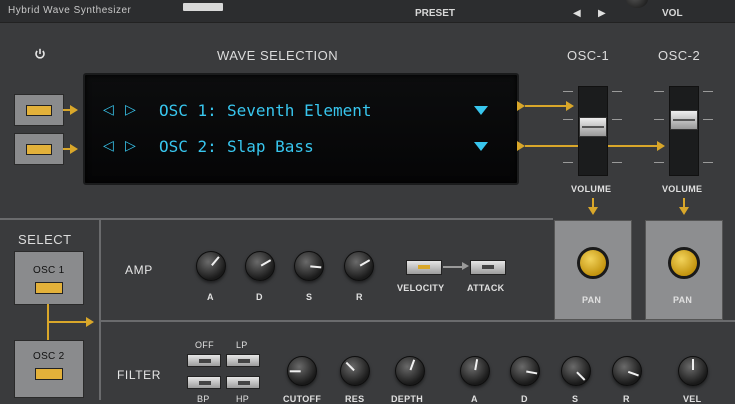 The height and width of the screenshot is (404, 735). What do you see at coordinates (130, 109) in the screenshot?
I see `osc1-wave-next-button: ▷` at bounding box center [130, 109].